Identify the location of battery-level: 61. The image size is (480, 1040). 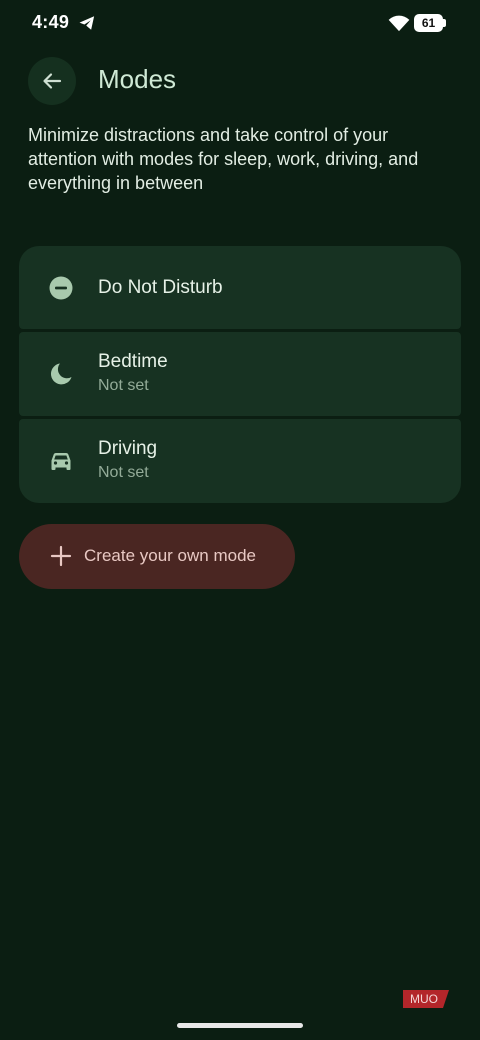
(428, 23).